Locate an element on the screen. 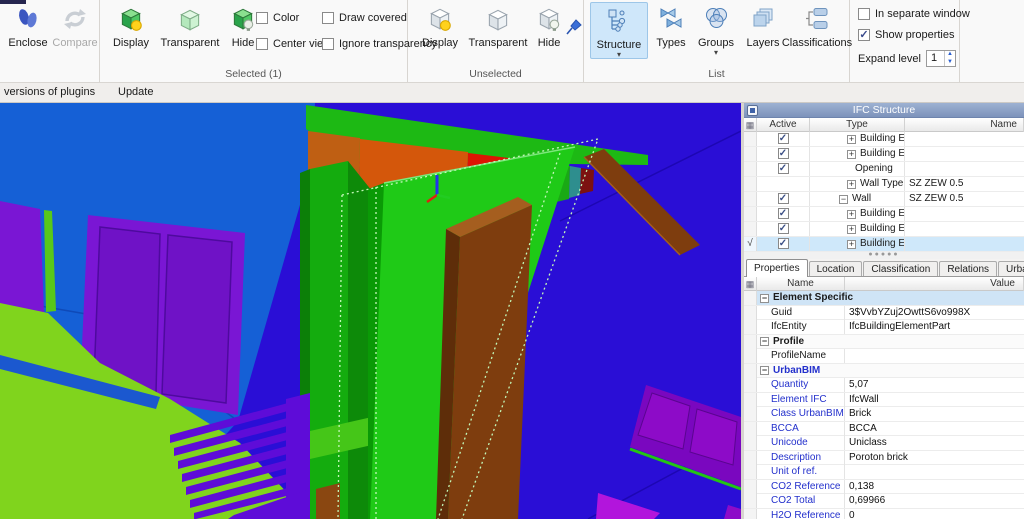 This screenshot has height=519, width=1024. unselected-display-button: Display is located at coordinates (440, 26).